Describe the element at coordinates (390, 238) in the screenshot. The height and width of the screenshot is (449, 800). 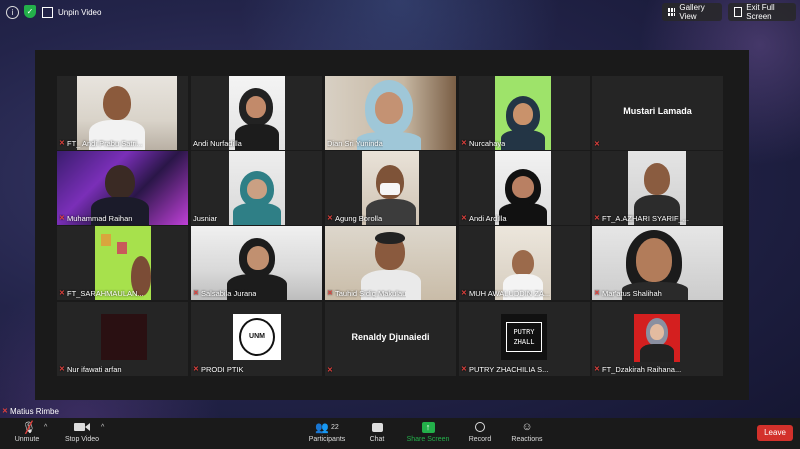
I see `person-hair` at that location.